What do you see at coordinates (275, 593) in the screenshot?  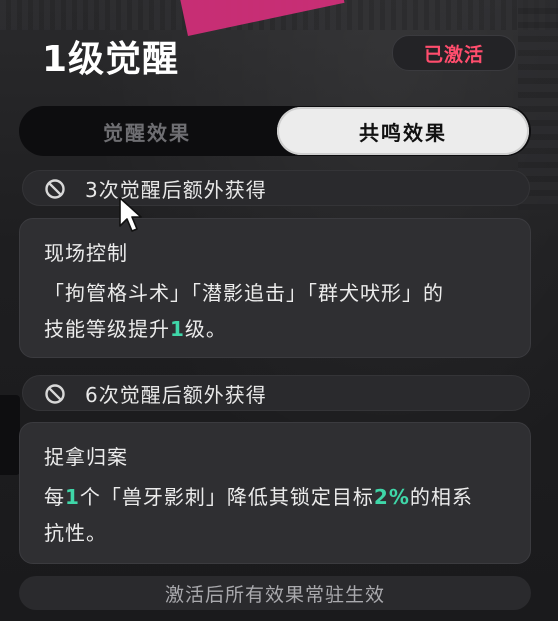 I see `footer-note: 激活后所有效果常驻生效` at bounding box center [275, 593].